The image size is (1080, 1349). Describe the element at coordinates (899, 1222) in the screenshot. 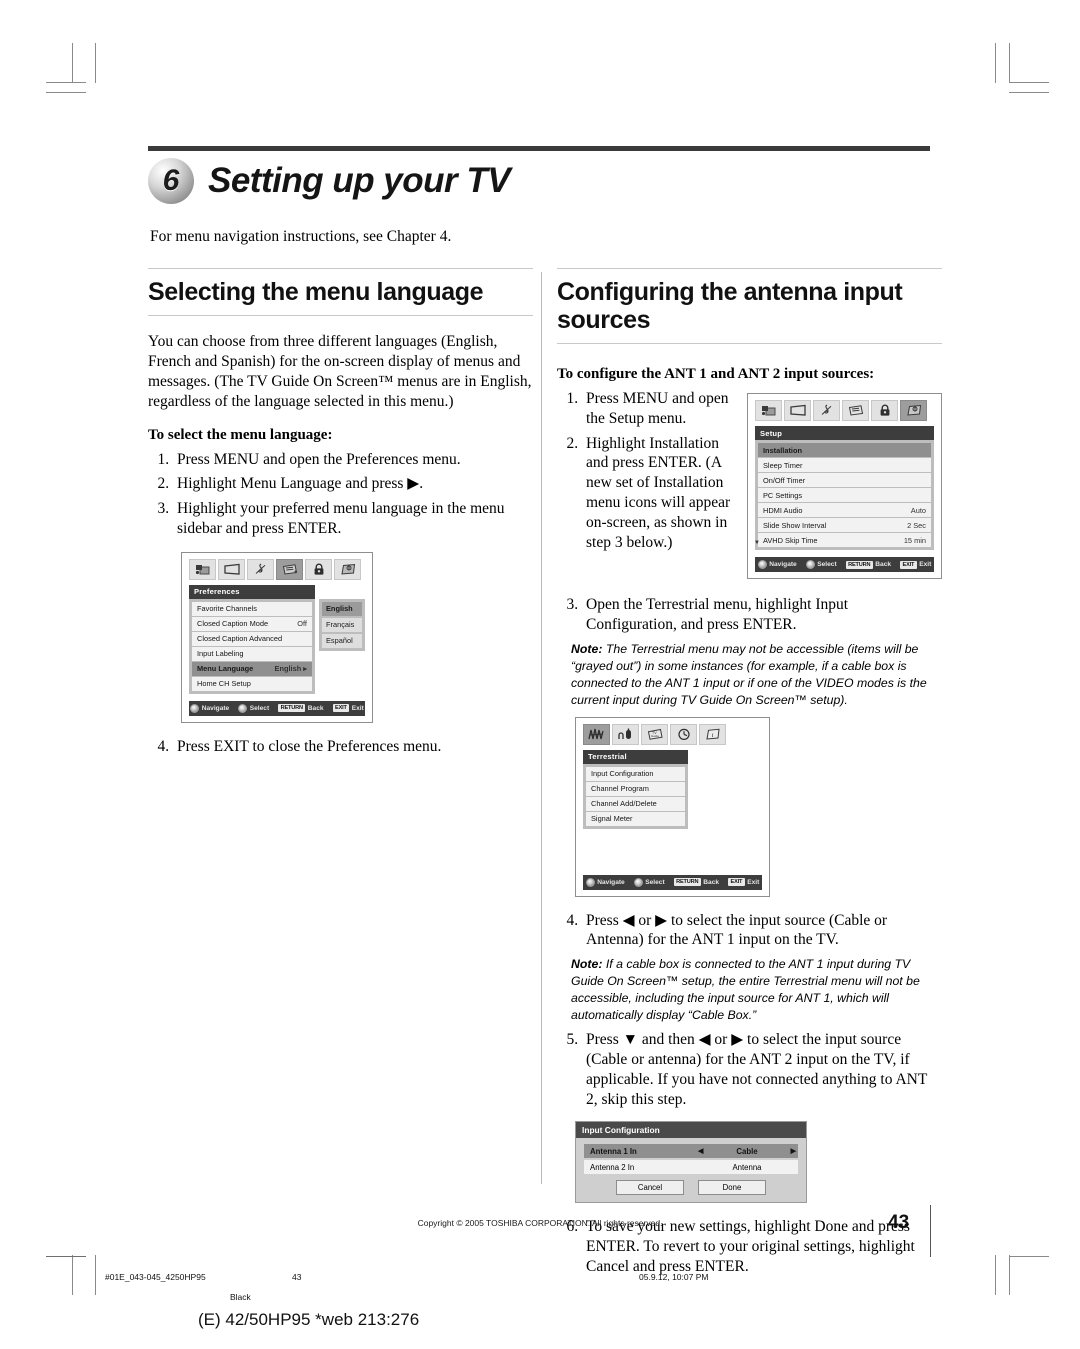

I see `page-number: 43` at that location.